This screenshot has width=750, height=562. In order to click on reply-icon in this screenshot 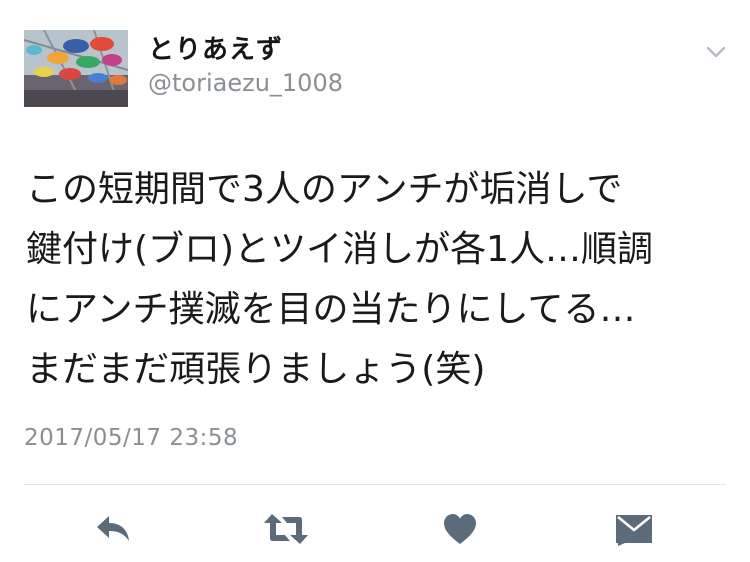, I will do `click(113, 528)`.